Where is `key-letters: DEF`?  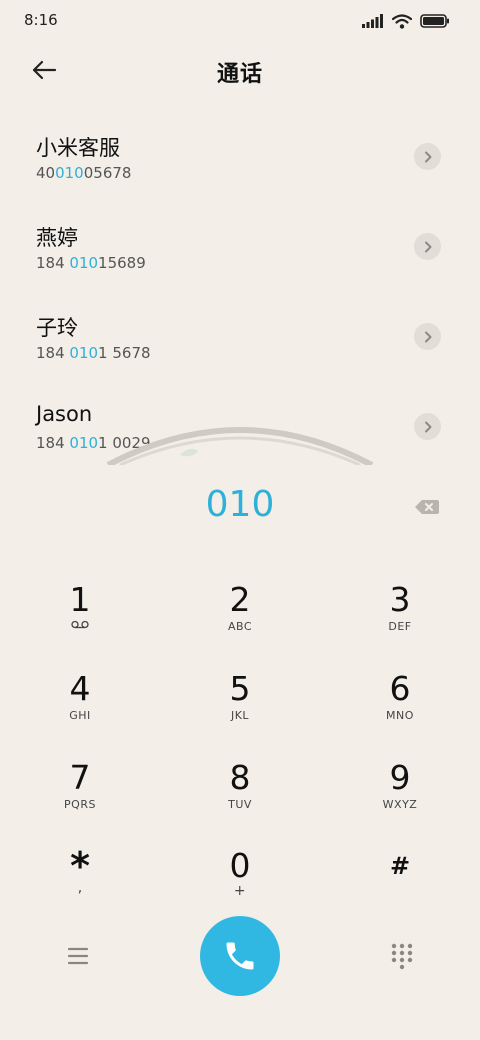 key-letters: DEF is located at coordinates (400, 626).